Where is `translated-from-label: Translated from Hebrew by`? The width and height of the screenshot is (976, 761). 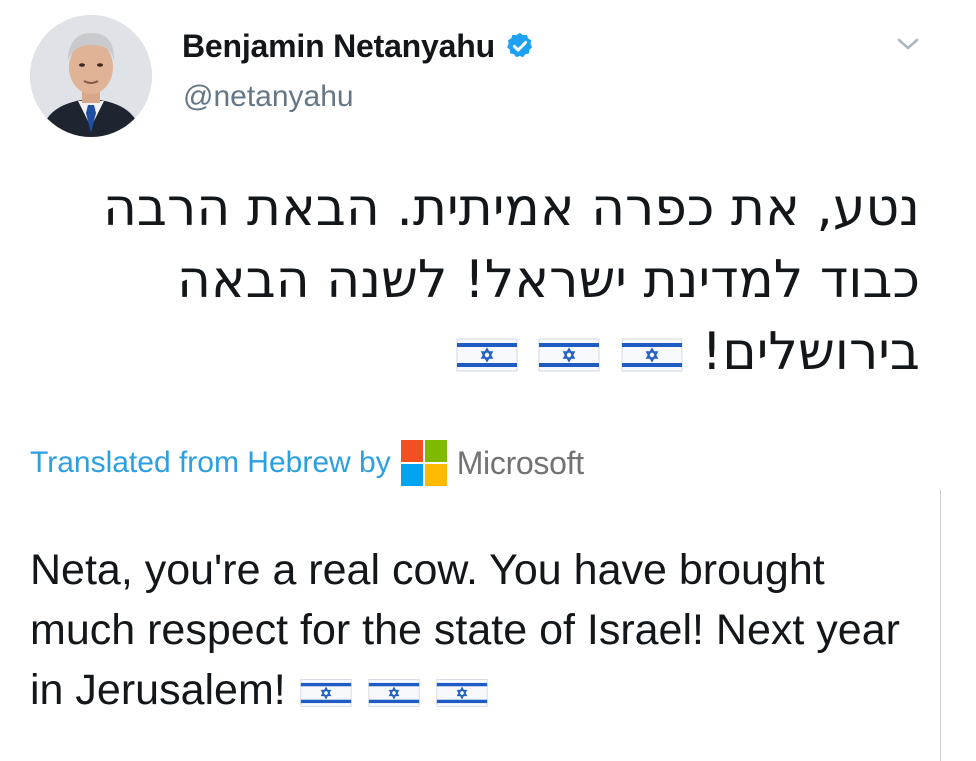 translated-from-label: Translated from Hebrew by is located at coordinates (210, 463).